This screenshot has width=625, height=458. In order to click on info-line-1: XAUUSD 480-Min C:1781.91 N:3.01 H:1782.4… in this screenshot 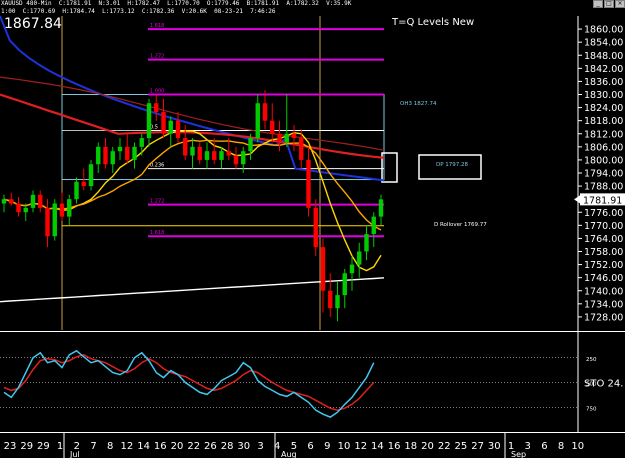, I will do `click(176, 3)`.